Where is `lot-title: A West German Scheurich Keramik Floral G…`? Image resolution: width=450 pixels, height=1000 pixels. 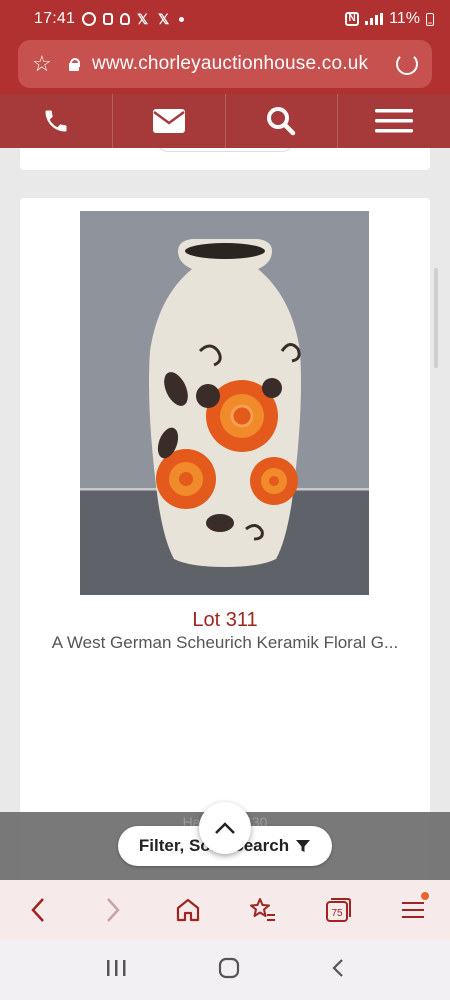
lot-title: A West German Scheurich Keramik Floral G… is located at coordinates (225, 643).